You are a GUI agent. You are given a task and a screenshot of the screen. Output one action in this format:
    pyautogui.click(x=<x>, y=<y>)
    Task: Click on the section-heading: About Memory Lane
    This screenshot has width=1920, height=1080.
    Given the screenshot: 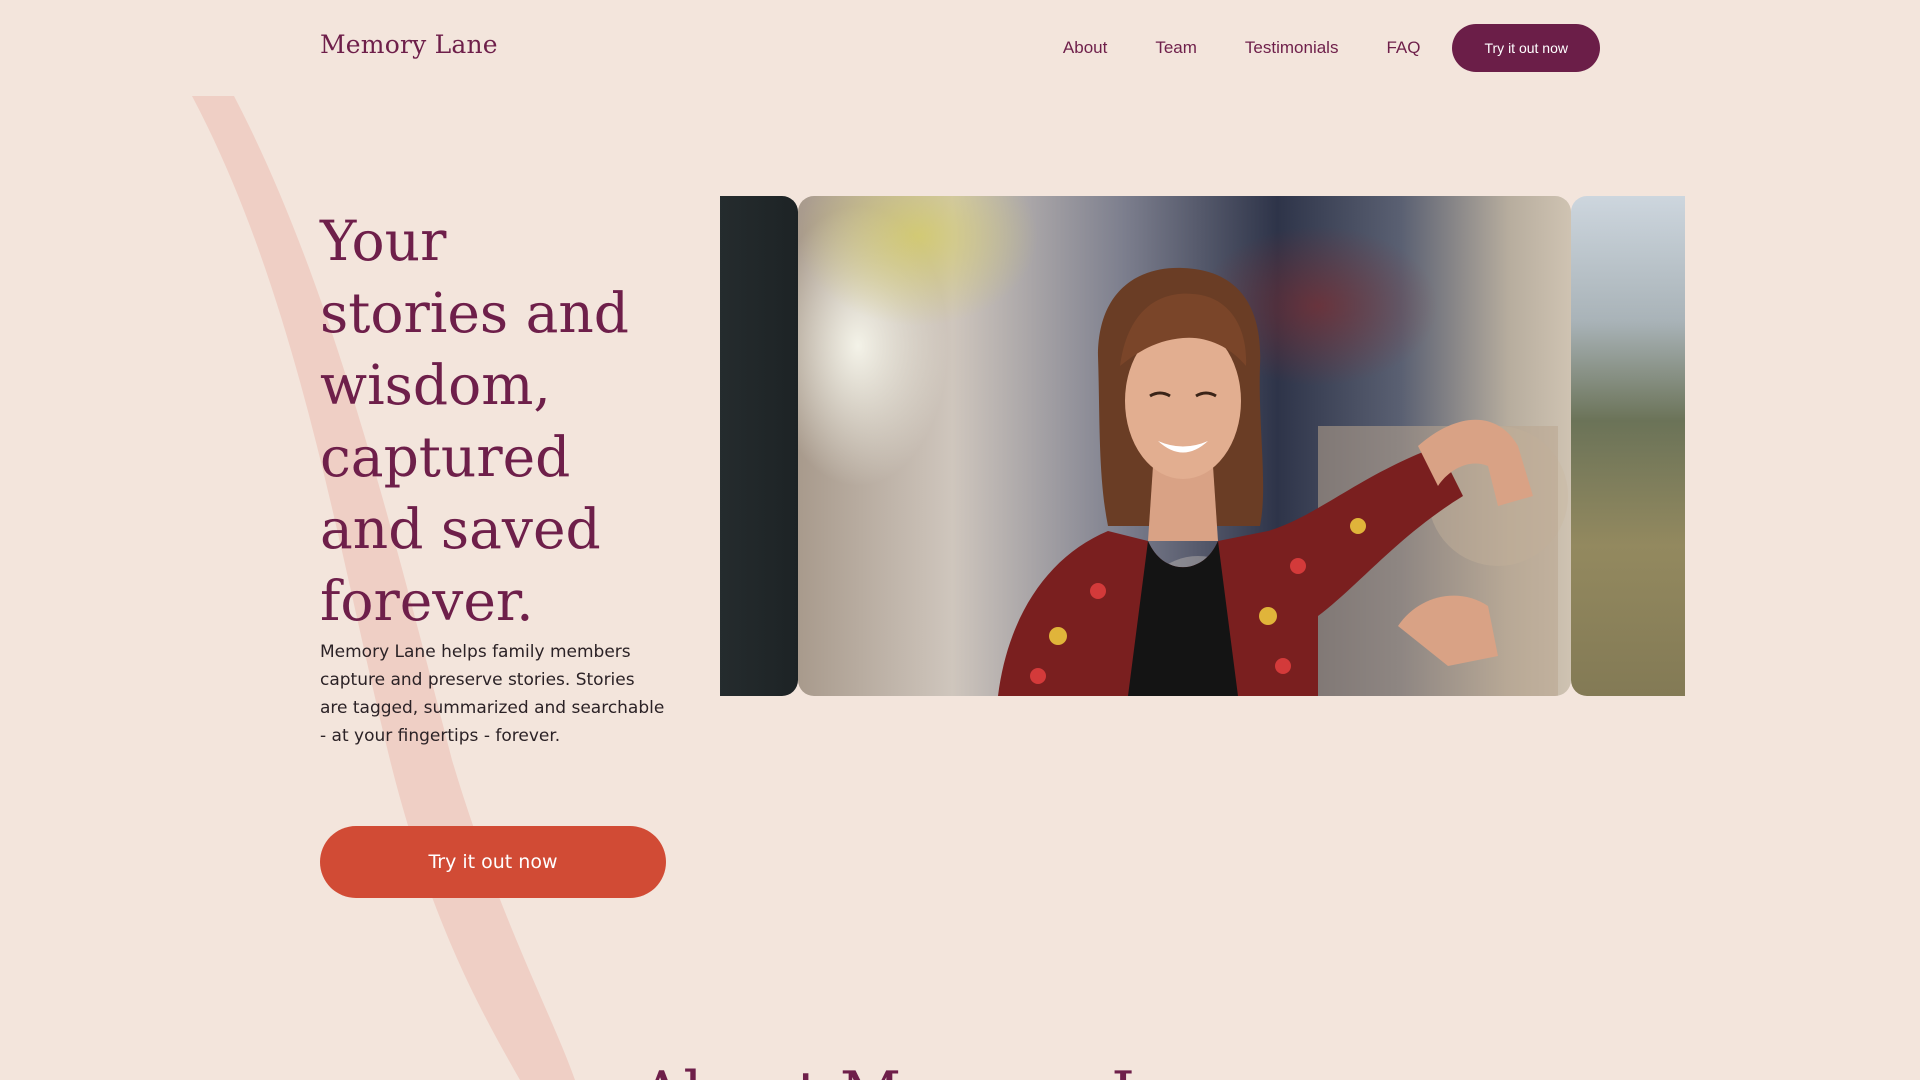 What is the action you would take?
    pyautogui.click(x=950, y=1069)
    